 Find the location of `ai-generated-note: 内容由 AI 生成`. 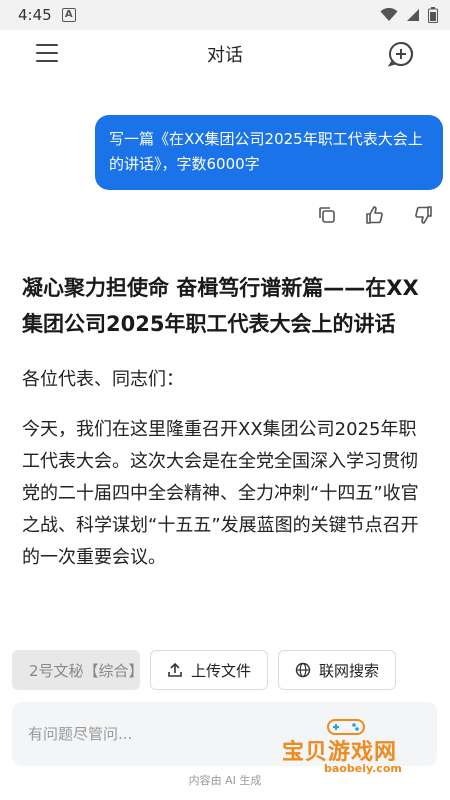

ai-generated-note: 内容由 AI 生成 is located at coordinates (225, 780).